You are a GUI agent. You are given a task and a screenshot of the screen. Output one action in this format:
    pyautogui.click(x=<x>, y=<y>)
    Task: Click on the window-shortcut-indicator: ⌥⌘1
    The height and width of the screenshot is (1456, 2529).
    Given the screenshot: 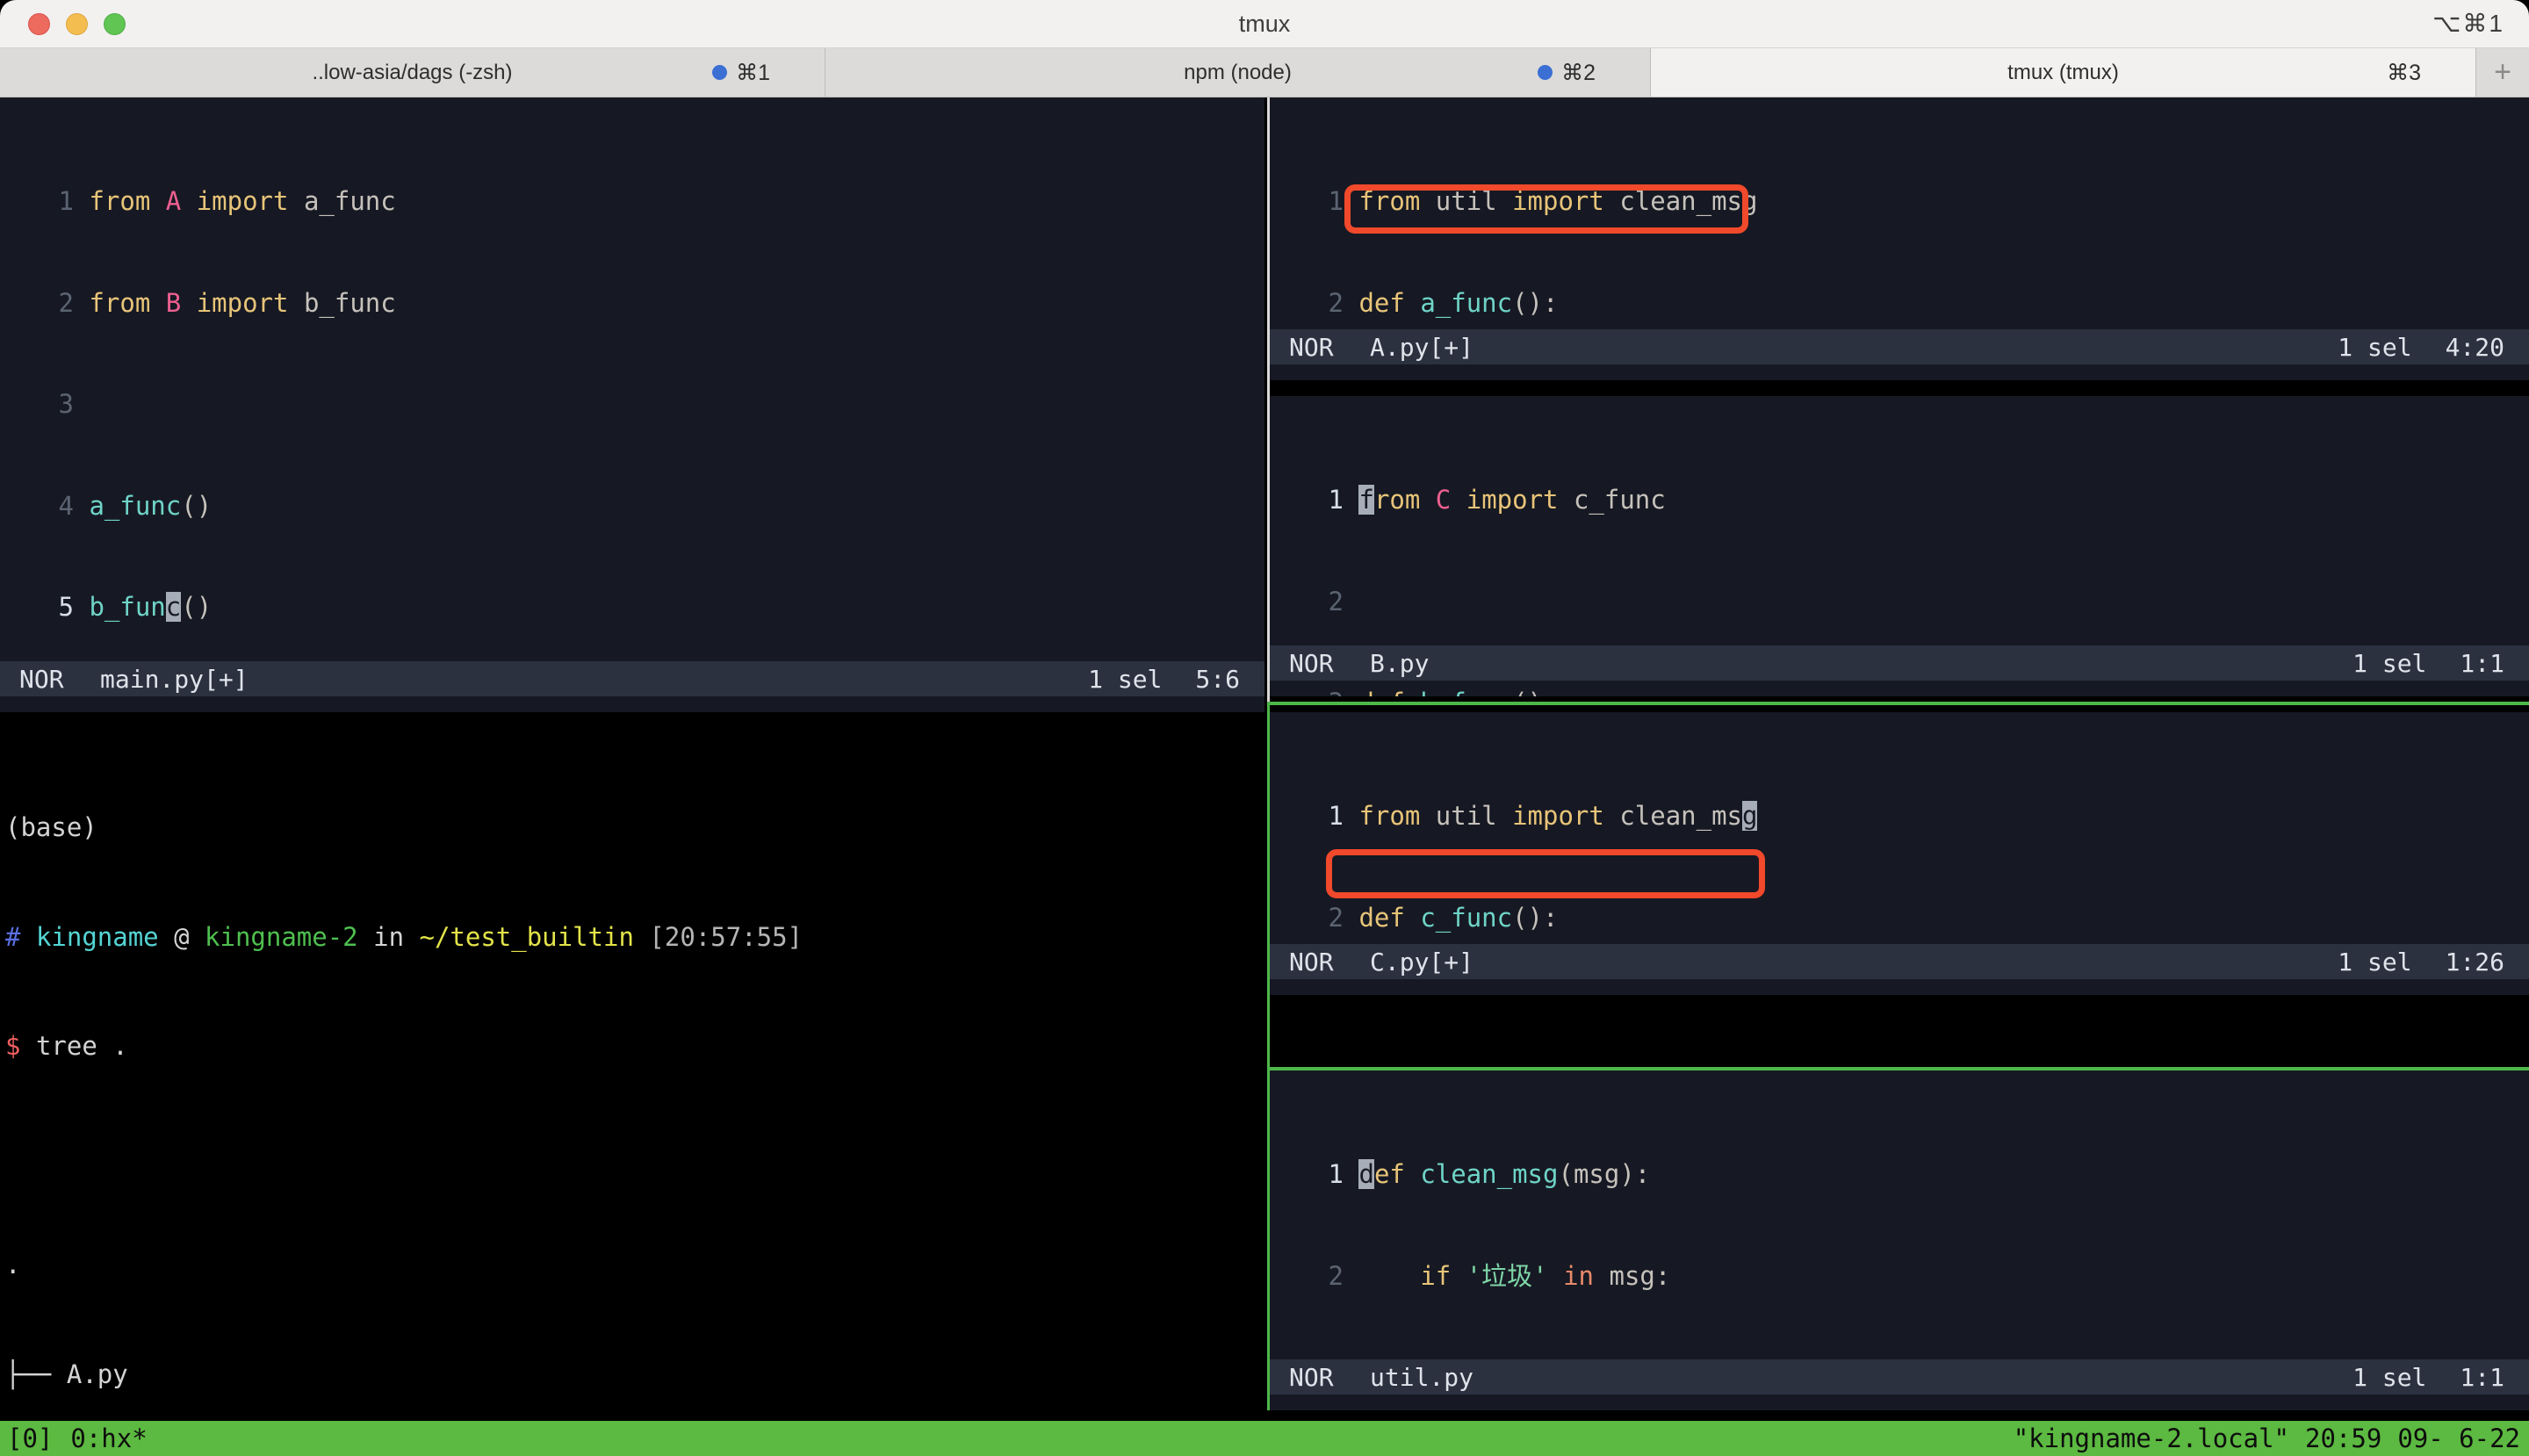 What is the action you would take?
    pyautogui.click(x=2468, y=23)
    